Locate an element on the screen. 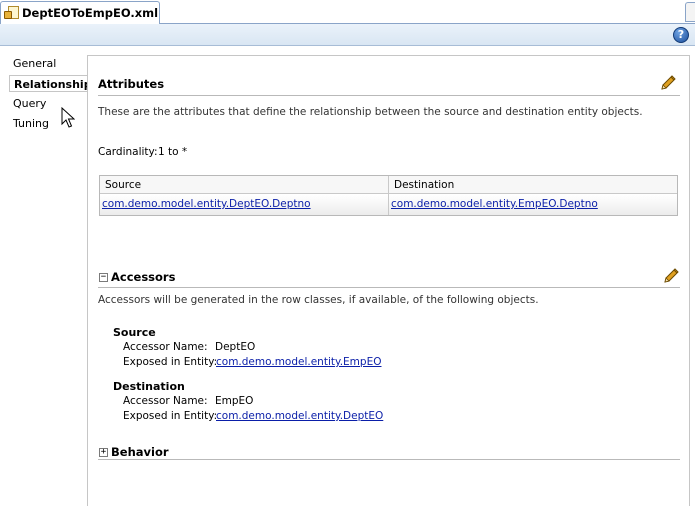 The width and height of the screenshot is (695, 506). source-accessor-name-value: DeptEO is located at coordinates (235, 347).